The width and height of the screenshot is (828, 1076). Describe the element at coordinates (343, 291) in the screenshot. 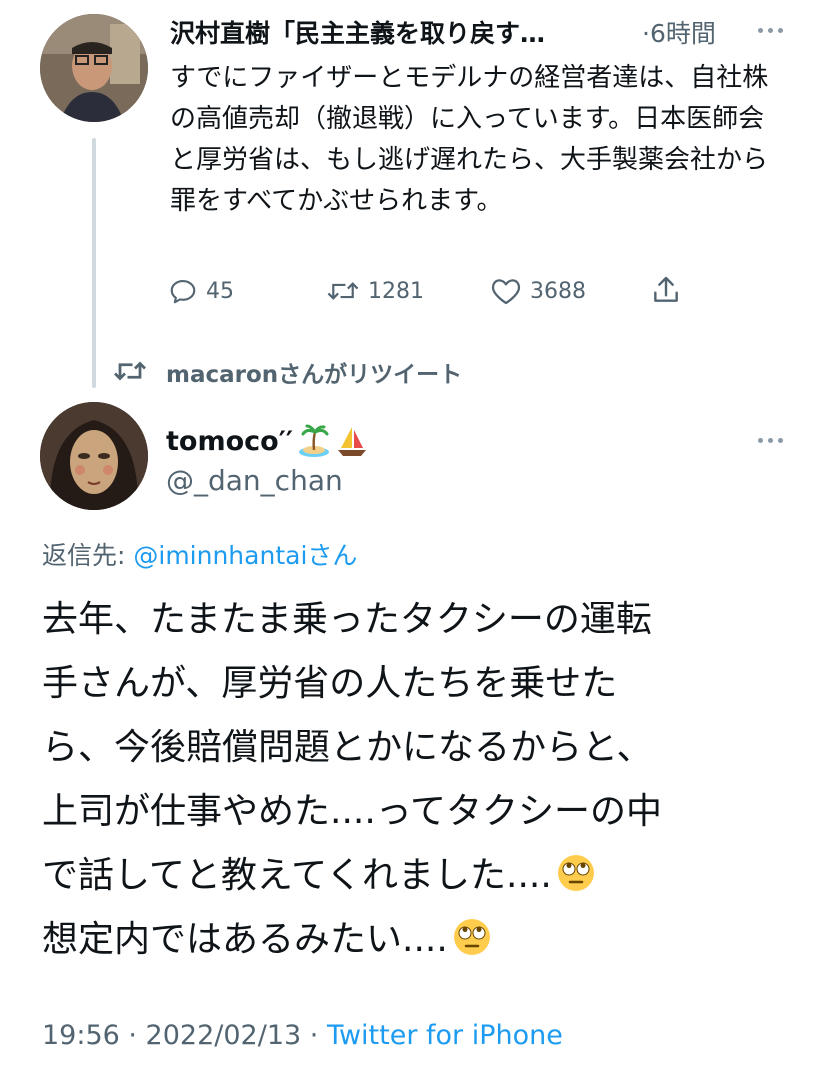

I see `retweet-icon` at that location.